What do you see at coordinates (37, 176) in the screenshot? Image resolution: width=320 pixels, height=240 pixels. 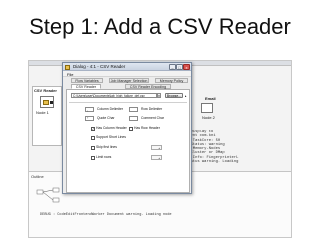 I see `console-tab: Outline` at bounding box center [37, 176].